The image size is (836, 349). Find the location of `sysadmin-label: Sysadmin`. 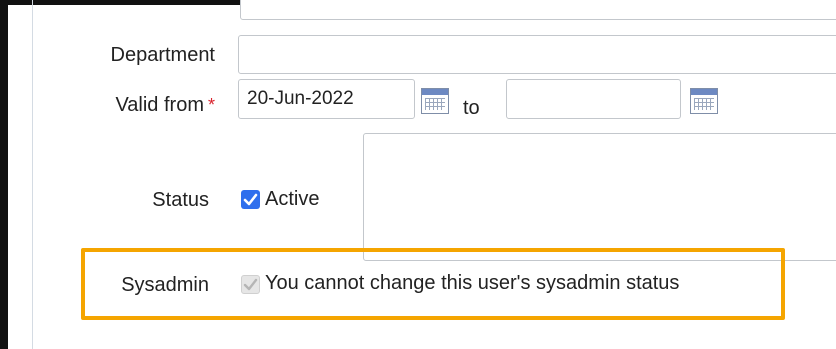

sysadmin-label: Sysadmin is located at coordinates (165, 285).